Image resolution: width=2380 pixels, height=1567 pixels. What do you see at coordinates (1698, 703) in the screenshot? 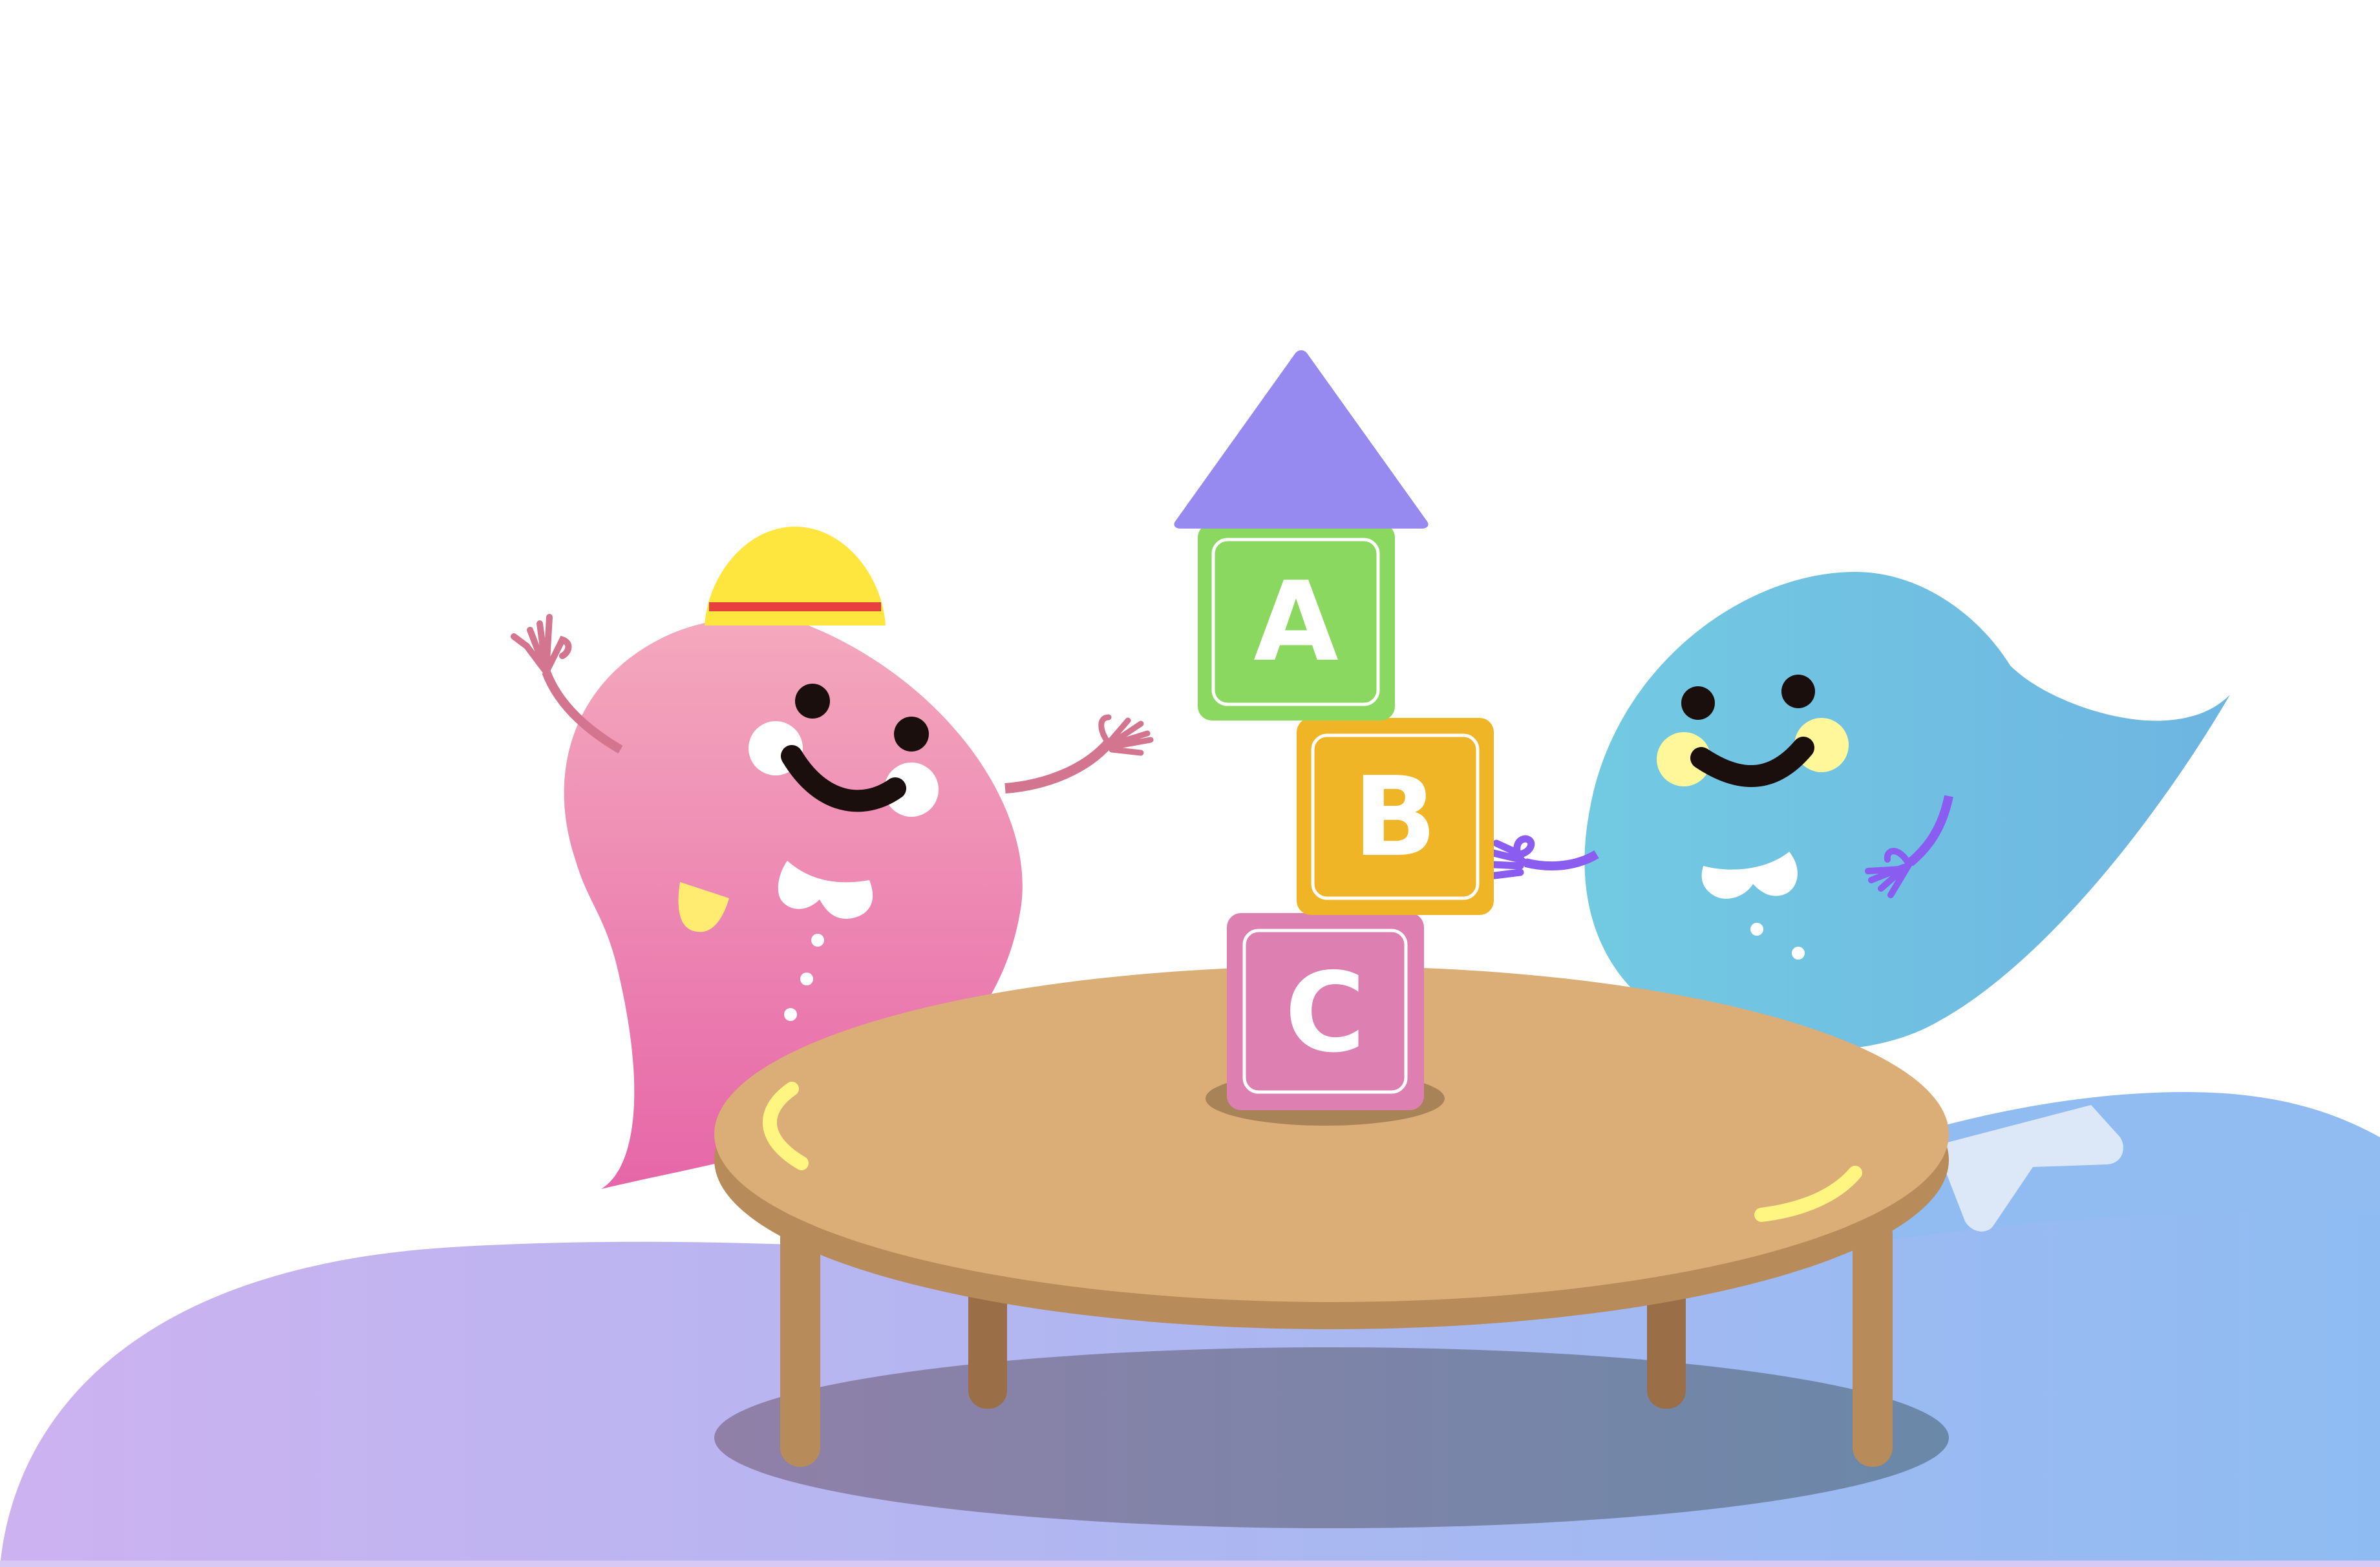
I see `blue-eye-left` at bounding box center [1698, 703].